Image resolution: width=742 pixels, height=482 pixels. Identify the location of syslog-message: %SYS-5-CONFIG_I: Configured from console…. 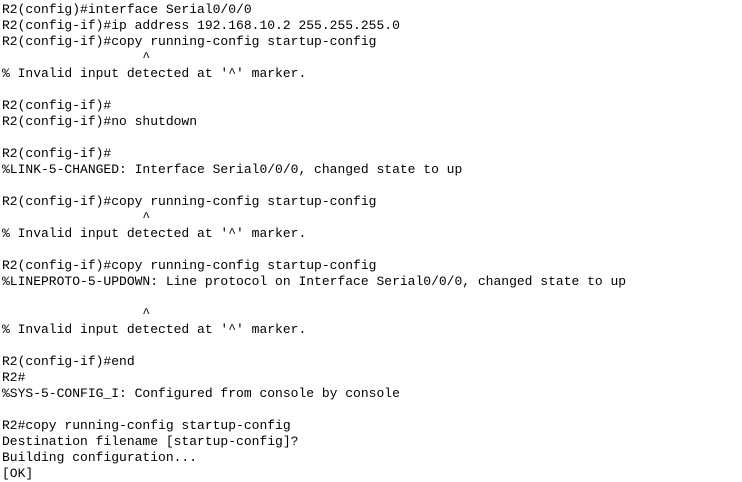
(201, 393).